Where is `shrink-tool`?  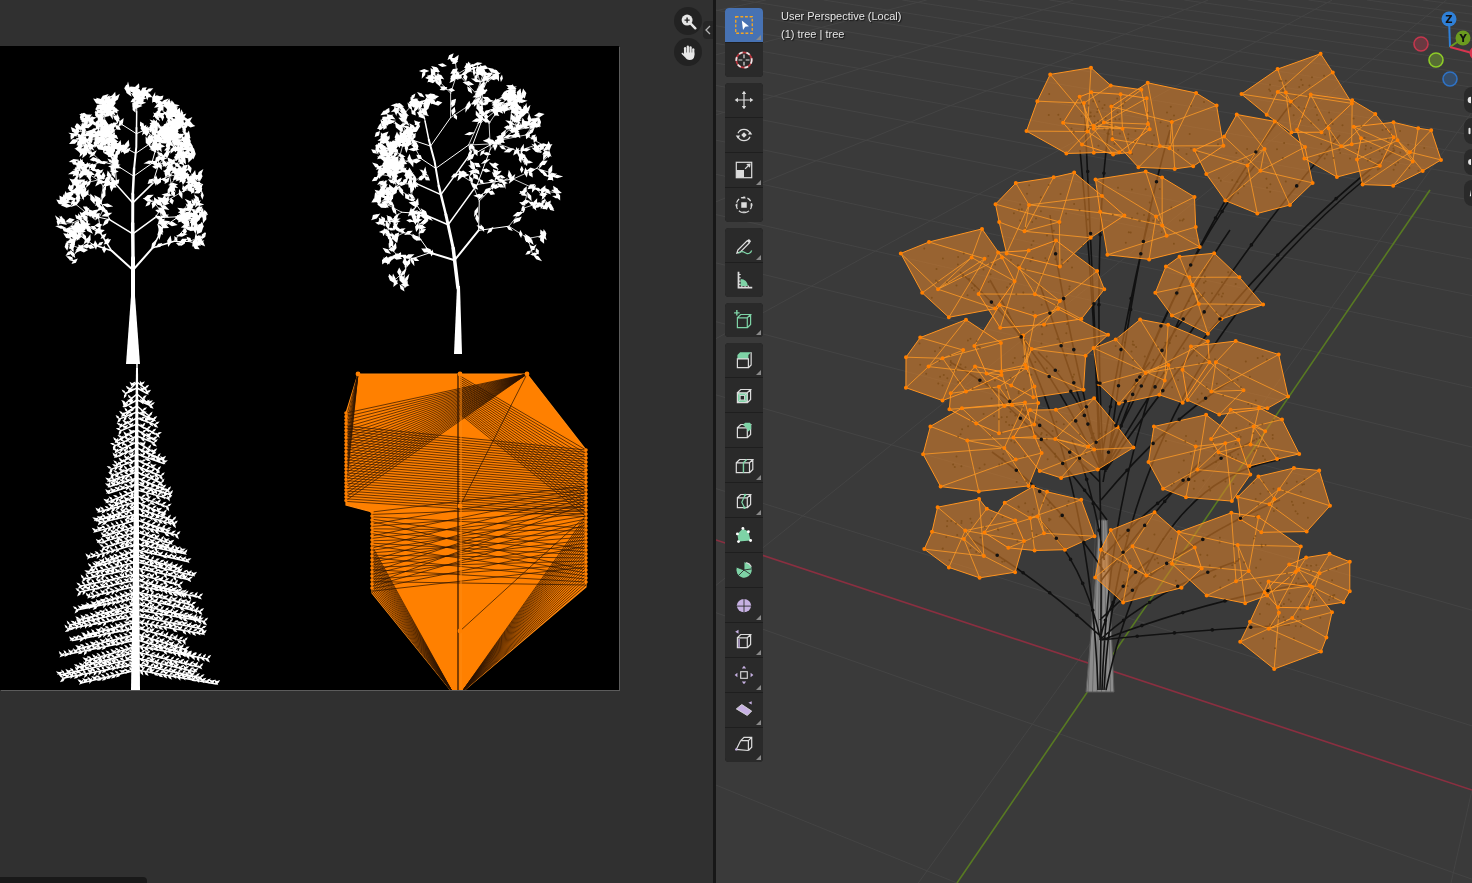
shrink-tool is located at coordinates (744, 675).